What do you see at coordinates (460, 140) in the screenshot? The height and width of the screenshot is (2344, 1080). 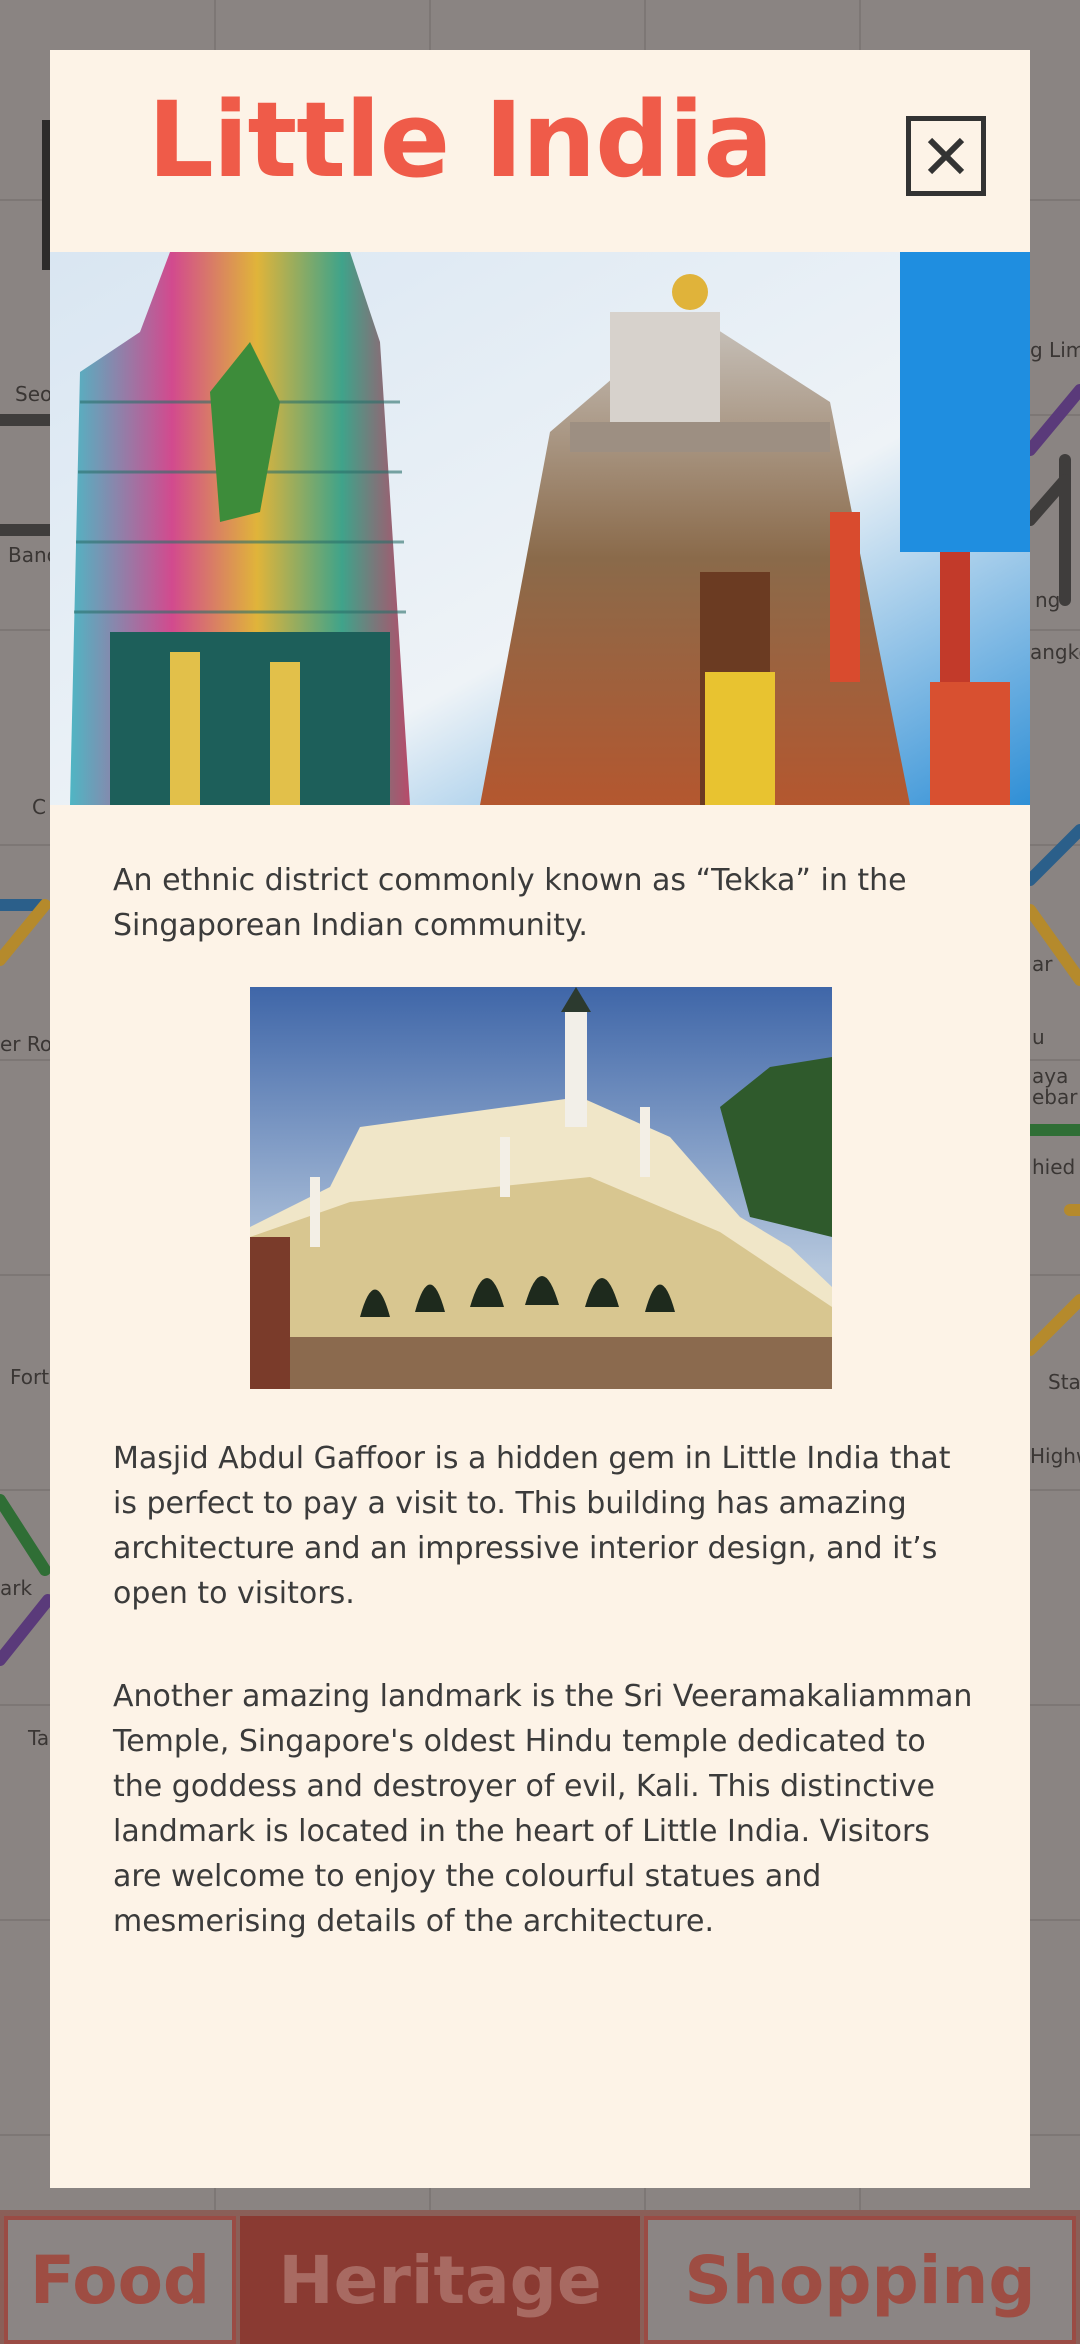 I see `modal-title: Little India` at bounding box center [460, 140].